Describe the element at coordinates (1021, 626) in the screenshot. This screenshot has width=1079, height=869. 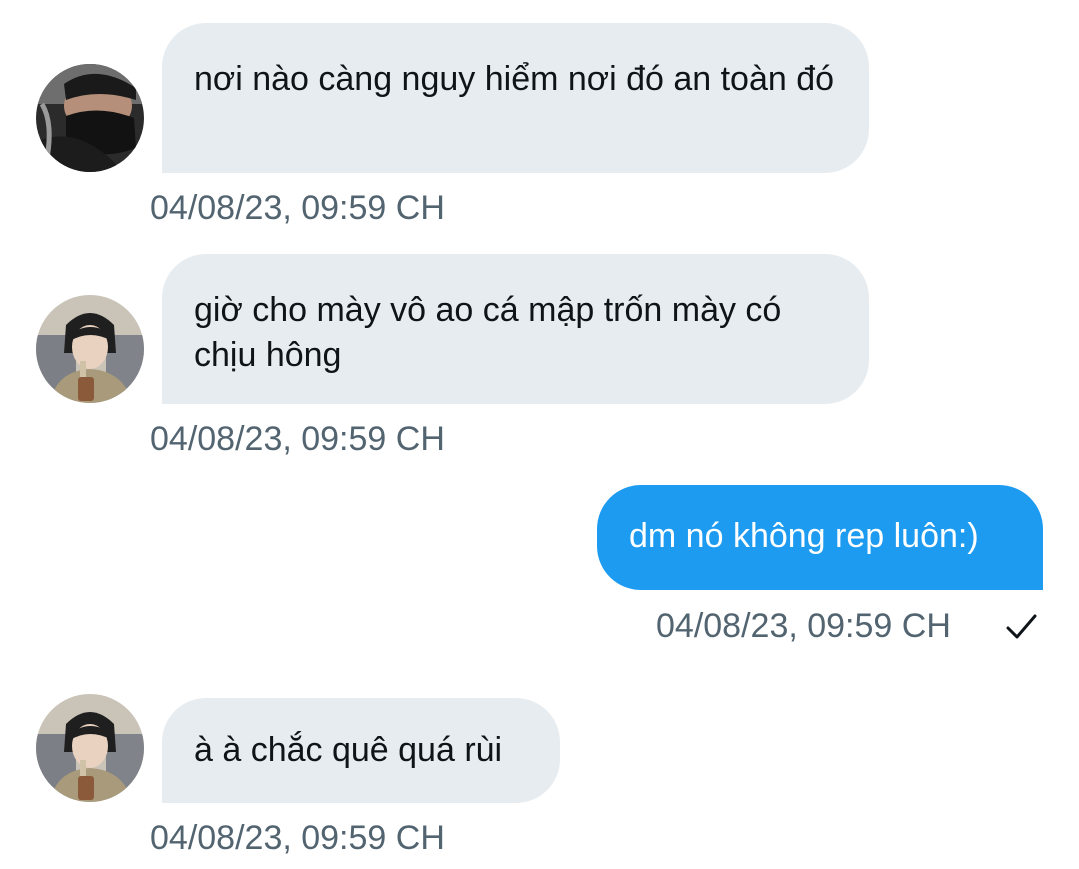
I see `checkmark-icon` at that location.